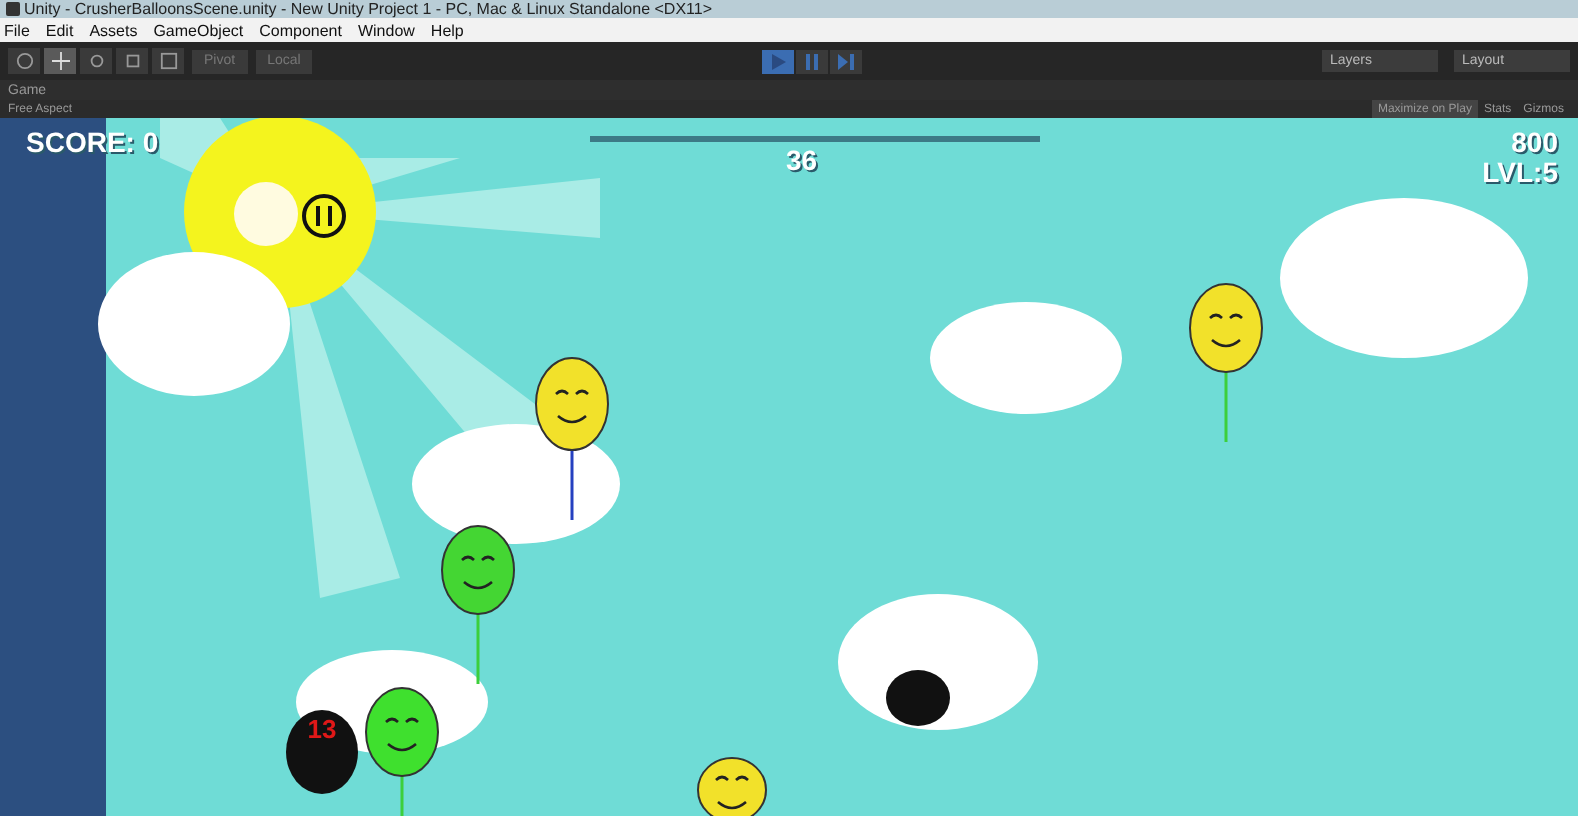  What do you see at coordinates (300, 30) in the screenshot?
I see `menu-item: Component` at bounding box center [300, 30].